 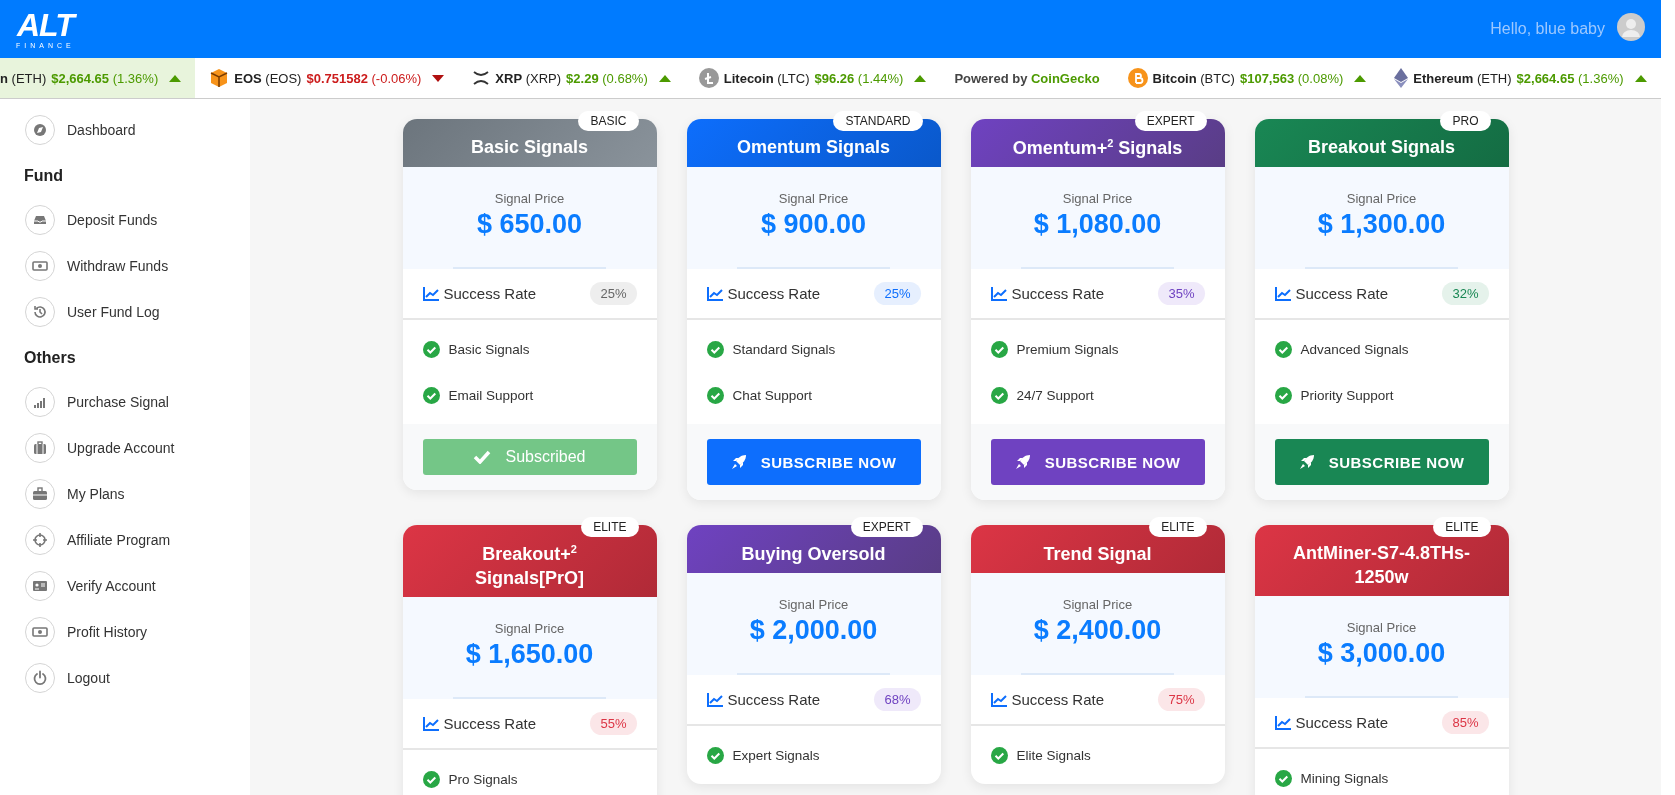 I want to click on ticker-item: Ethereum (ETH) $2,664.65 (1.36%), so click(x=1520, y=78).